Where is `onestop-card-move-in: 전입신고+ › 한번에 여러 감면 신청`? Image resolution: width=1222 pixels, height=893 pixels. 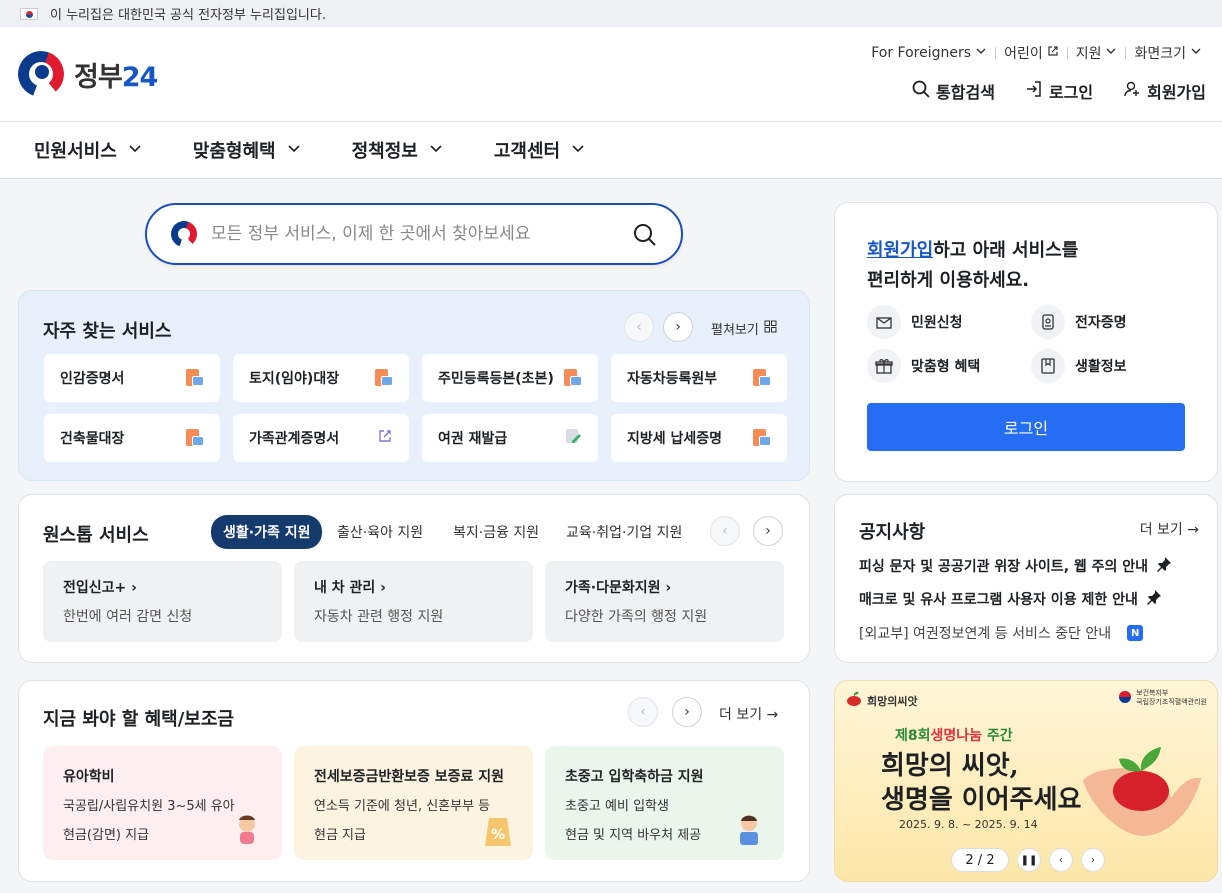
onestop-card-move-in: 전입신고+ › 한번에 여러 감면 신청 is located at coordinates (162, 601).